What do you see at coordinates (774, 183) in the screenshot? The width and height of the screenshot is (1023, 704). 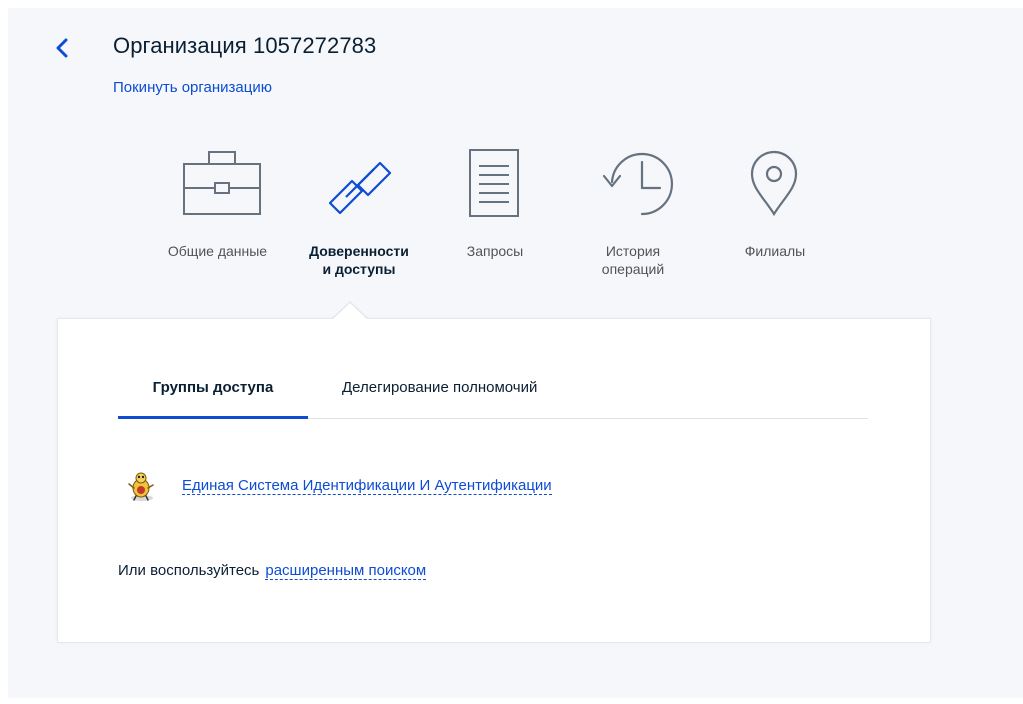 I see `map-pin-icon` at bounding box center [774, 183].